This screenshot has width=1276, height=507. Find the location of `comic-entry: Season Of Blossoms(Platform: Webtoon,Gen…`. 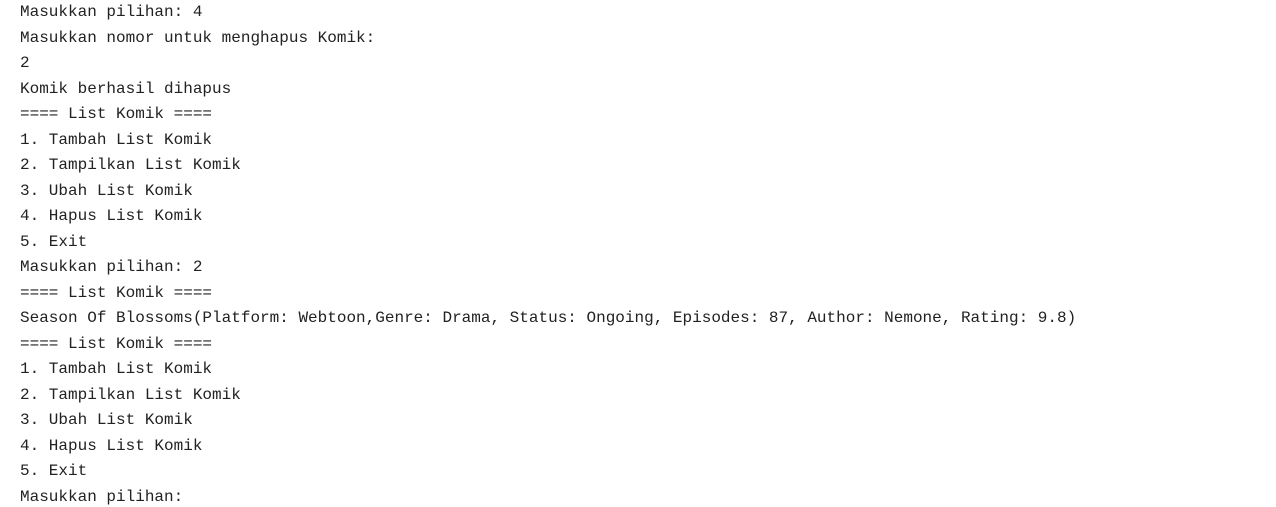

comic-entry: Season Of Blossoms(Platform: Webtoon,Gen… is located at coordinates (548, 318).